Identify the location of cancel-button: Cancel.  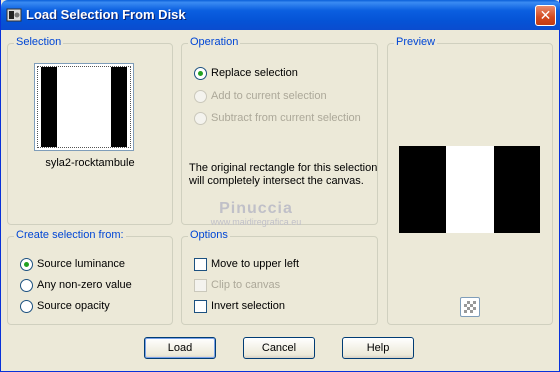
(279, 348).